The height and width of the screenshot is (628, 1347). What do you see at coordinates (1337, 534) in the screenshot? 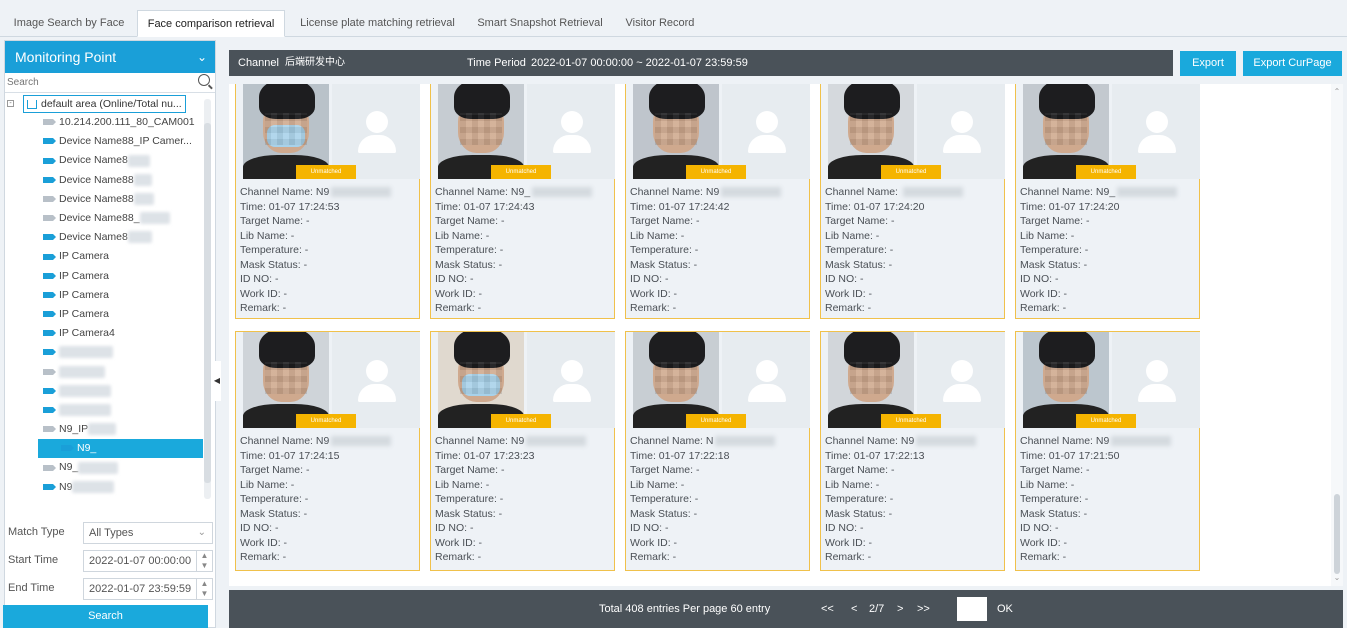
I see `scroll-thumb` at bounding box center [1337, 534].